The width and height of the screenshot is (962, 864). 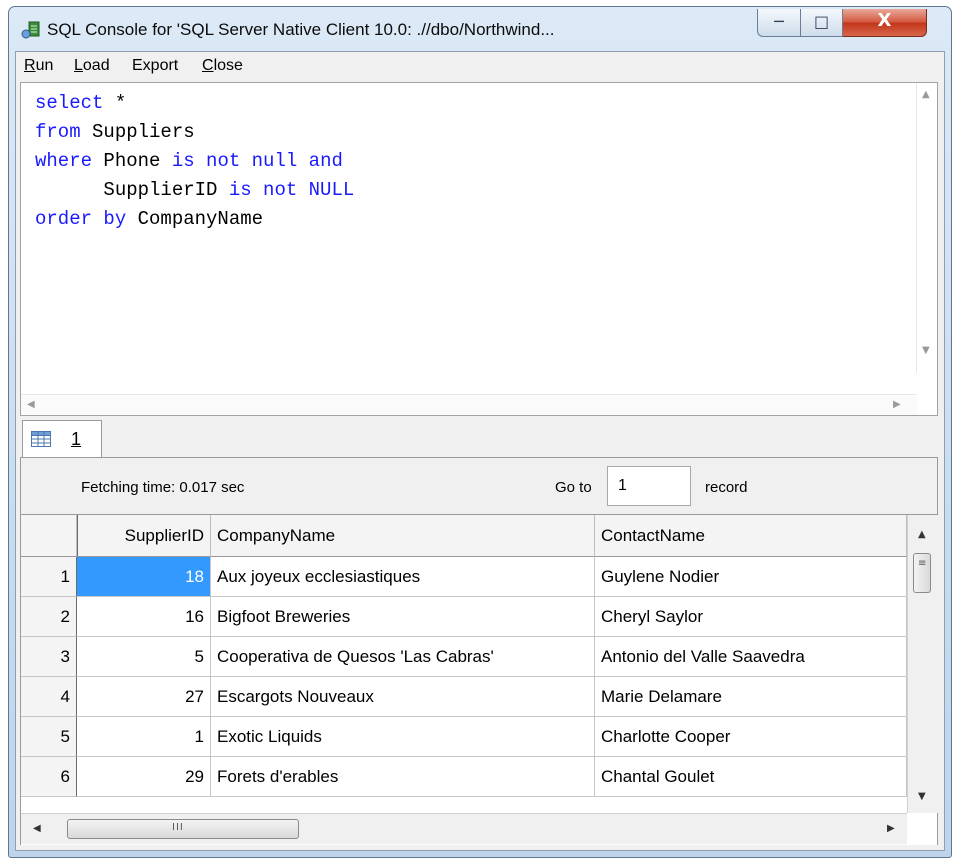 I want to click on sql-text: Suppliers, so click(x=137, y=132).